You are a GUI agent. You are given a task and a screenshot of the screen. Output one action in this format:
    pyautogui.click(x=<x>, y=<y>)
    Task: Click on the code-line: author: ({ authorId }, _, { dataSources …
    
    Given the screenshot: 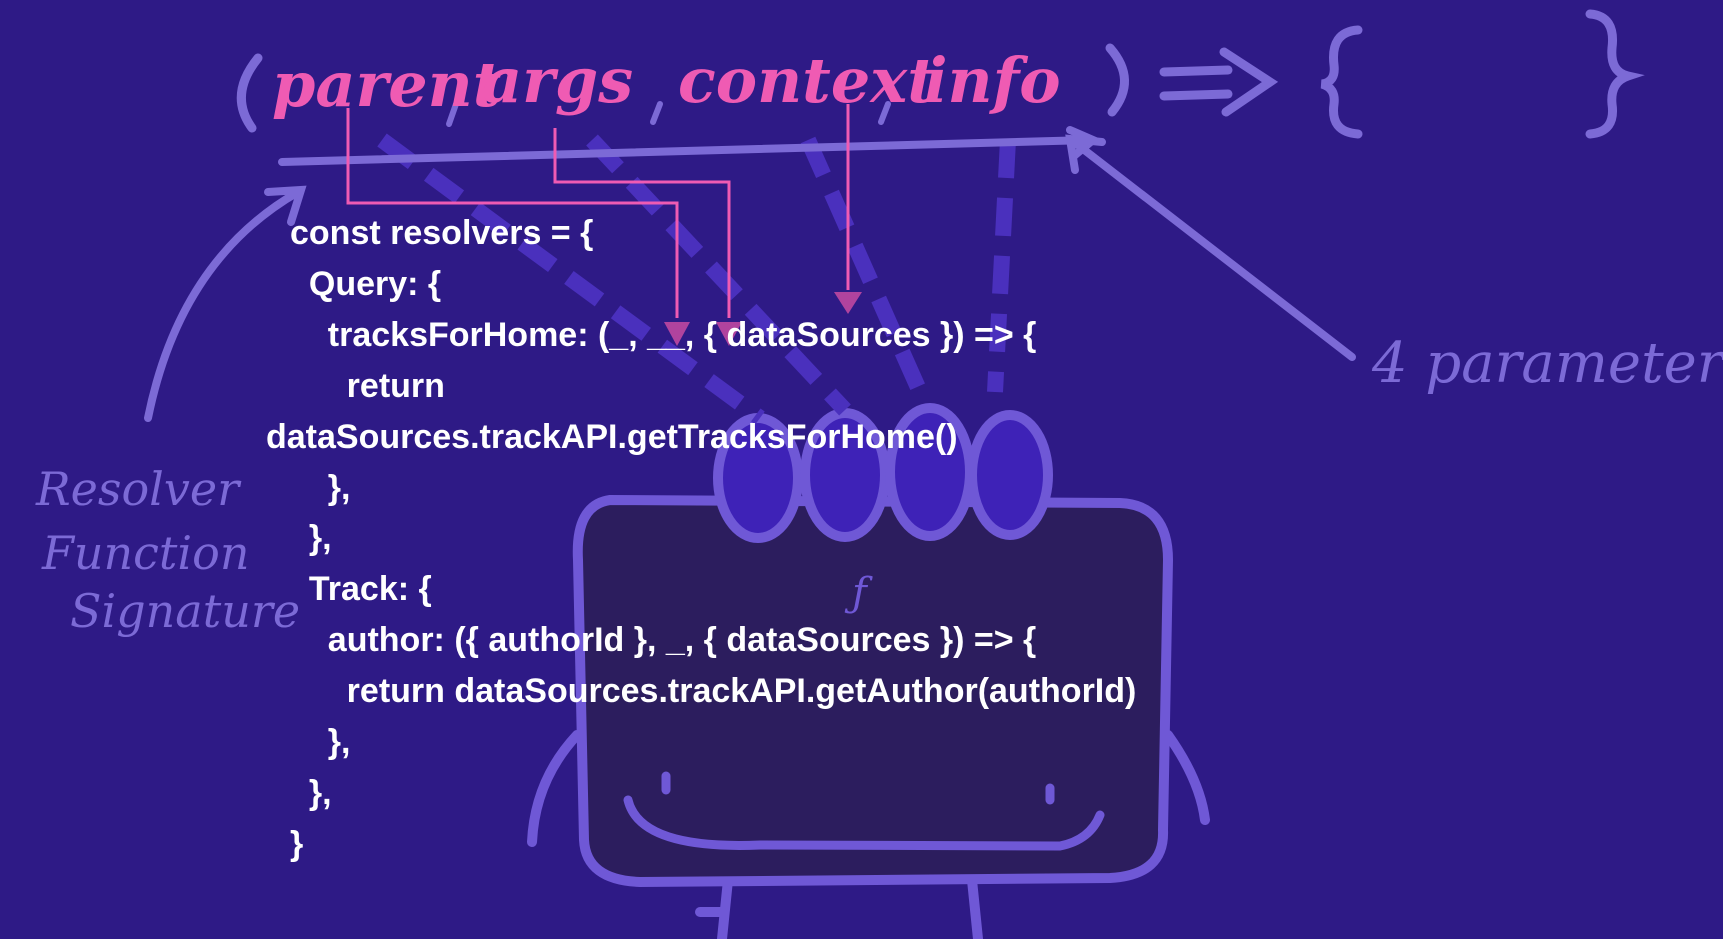 What is the action you would take?
    pyautogui.click(x=663, y=640)
    